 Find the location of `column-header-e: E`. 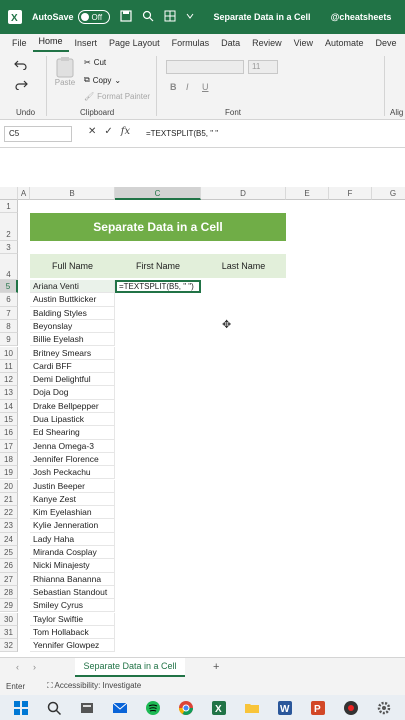

column-header-e: E is located at coordinates (307, 193).